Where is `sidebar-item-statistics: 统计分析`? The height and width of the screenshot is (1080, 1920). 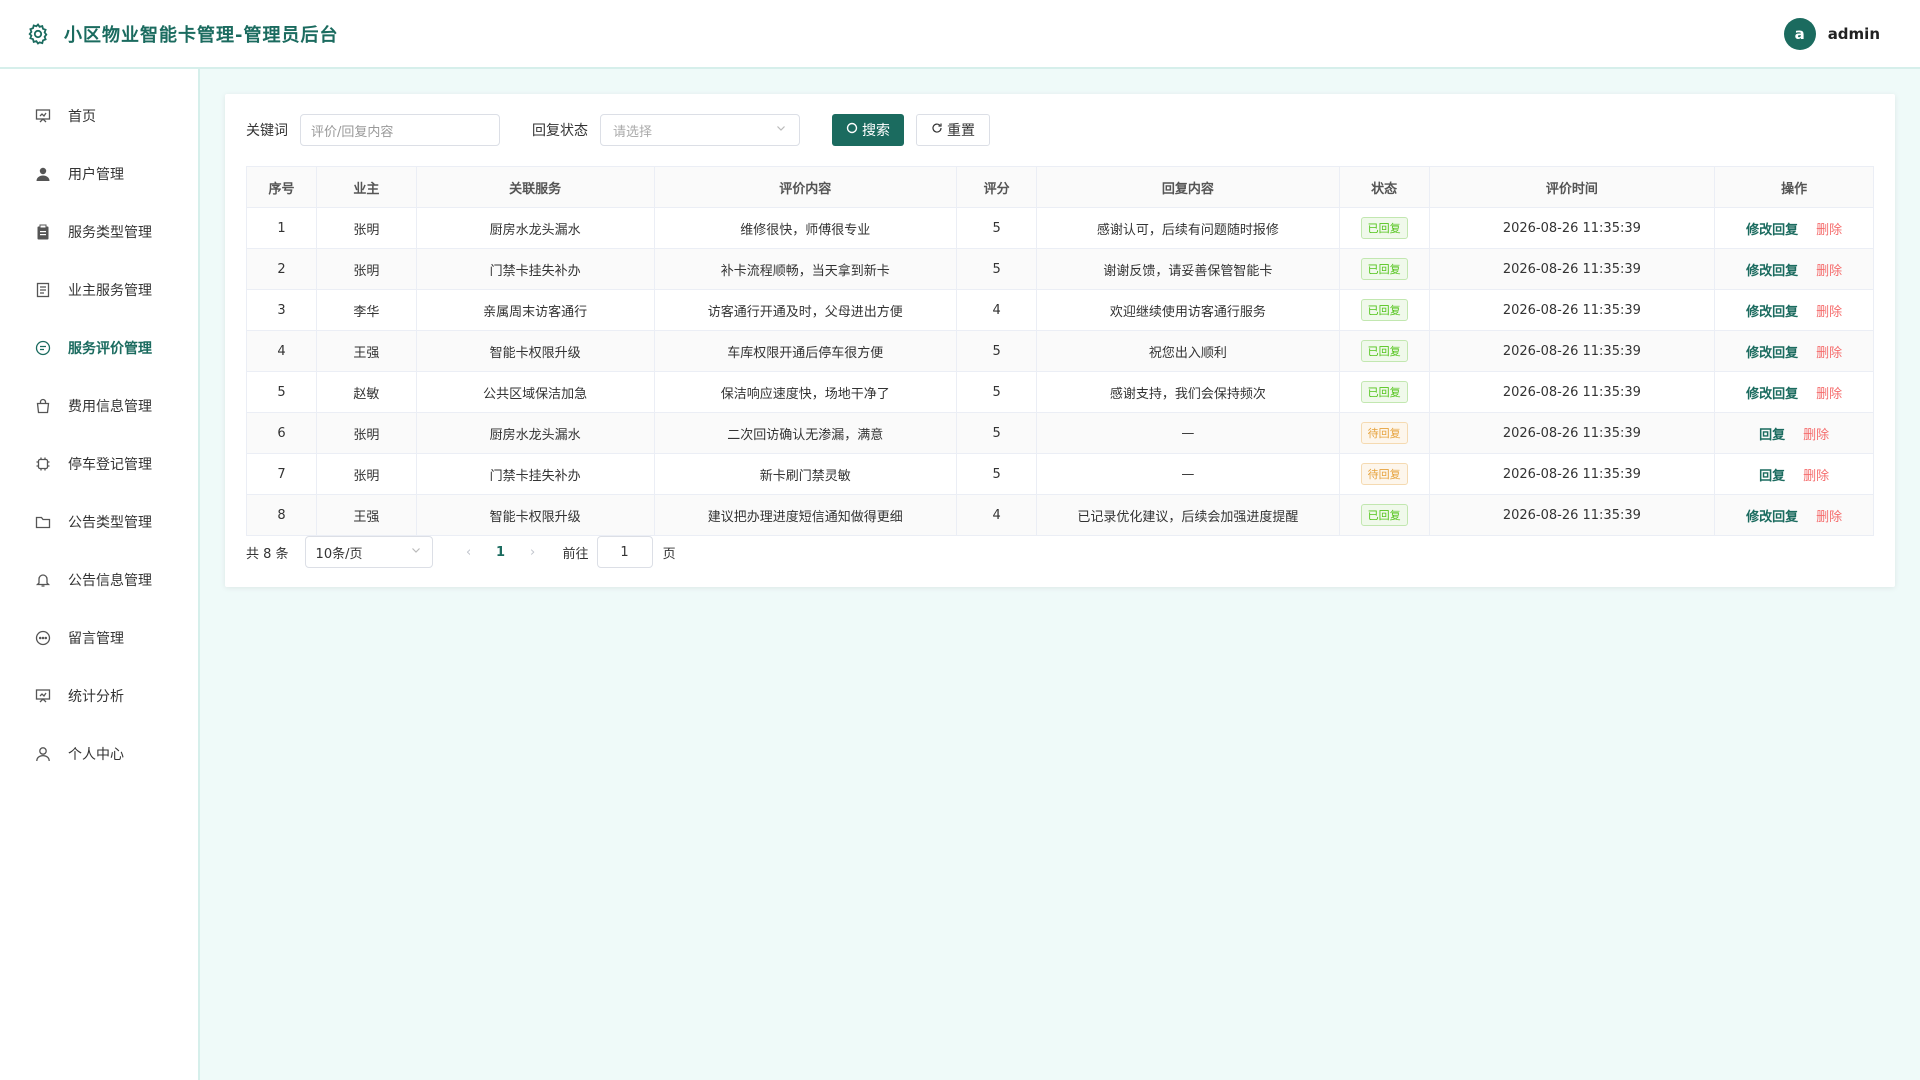 sidebar-item-statistics: 统计分析 is located at coordinates (99, 696).